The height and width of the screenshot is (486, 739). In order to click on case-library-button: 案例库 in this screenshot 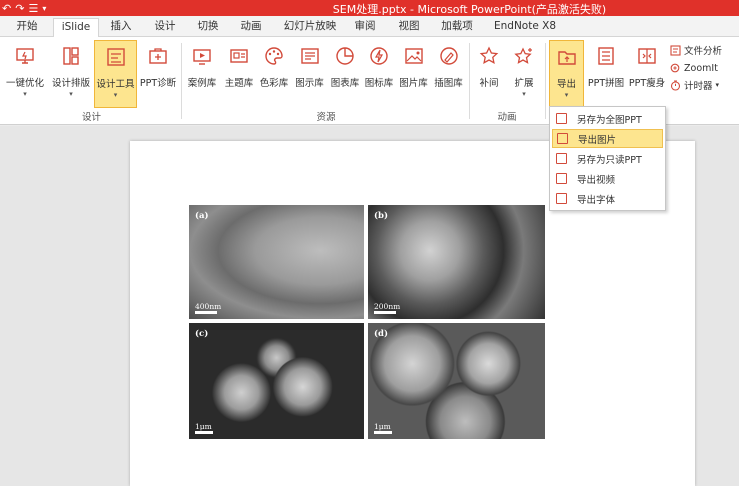, I will do `click(202, 74)`.